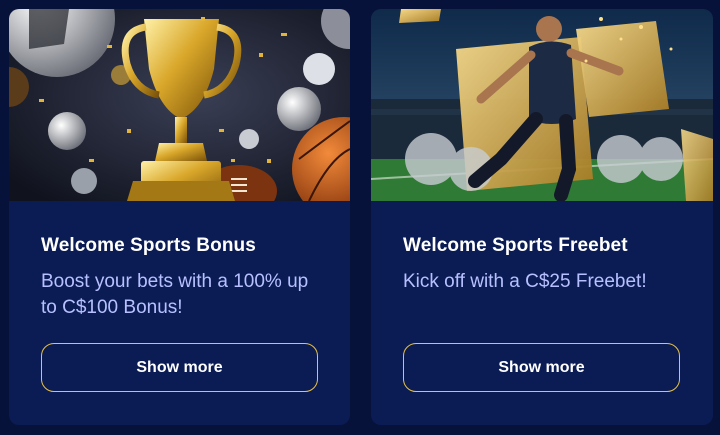 The image size is (720, 435). What do you see at coordinates (525, 281) in the screenshot?
I see `card-description: Kick off with a C$25 Freebet!` at bounding box center [525, 281].